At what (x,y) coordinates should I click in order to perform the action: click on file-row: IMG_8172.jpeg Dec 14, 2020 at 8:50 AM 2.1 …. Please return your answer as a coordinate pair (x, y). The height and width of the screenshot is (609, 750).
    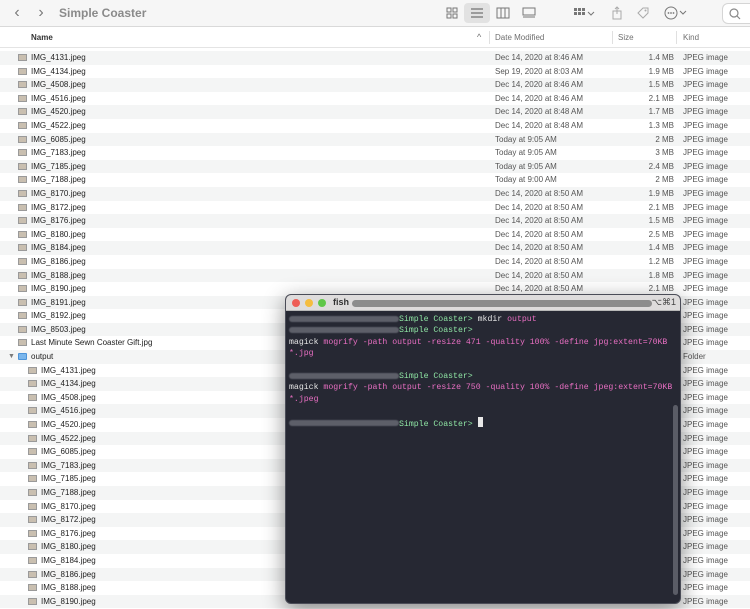
    Looking at the image, I should click on (375, 208).